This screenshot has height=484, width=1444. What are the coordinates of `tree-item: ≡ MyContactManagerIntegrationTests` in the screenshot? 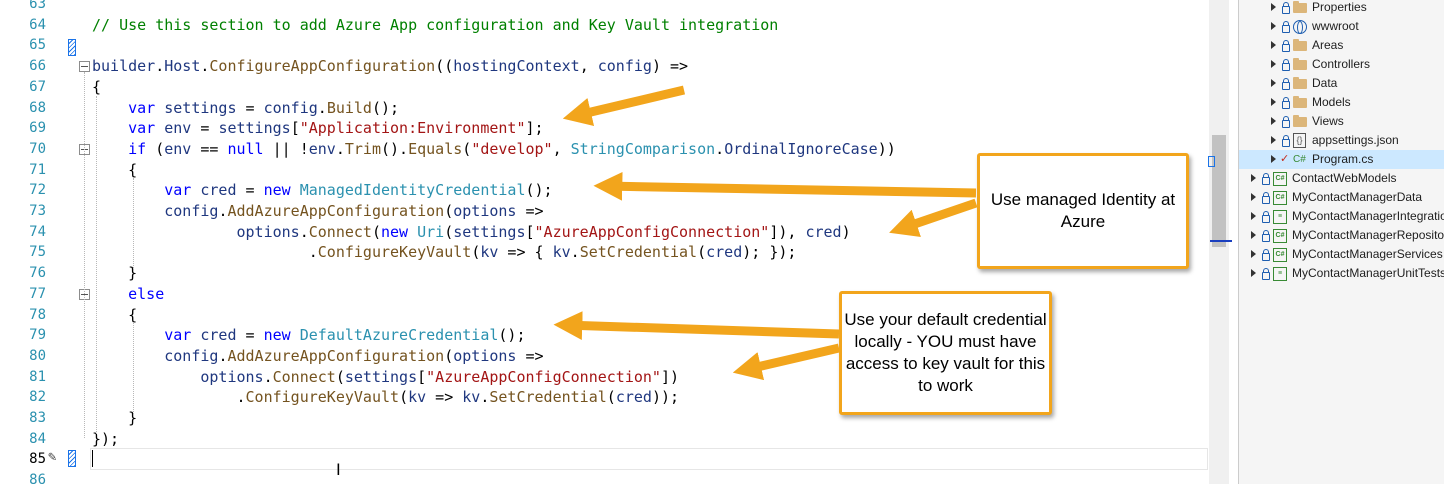 It's located at (1341, 216).